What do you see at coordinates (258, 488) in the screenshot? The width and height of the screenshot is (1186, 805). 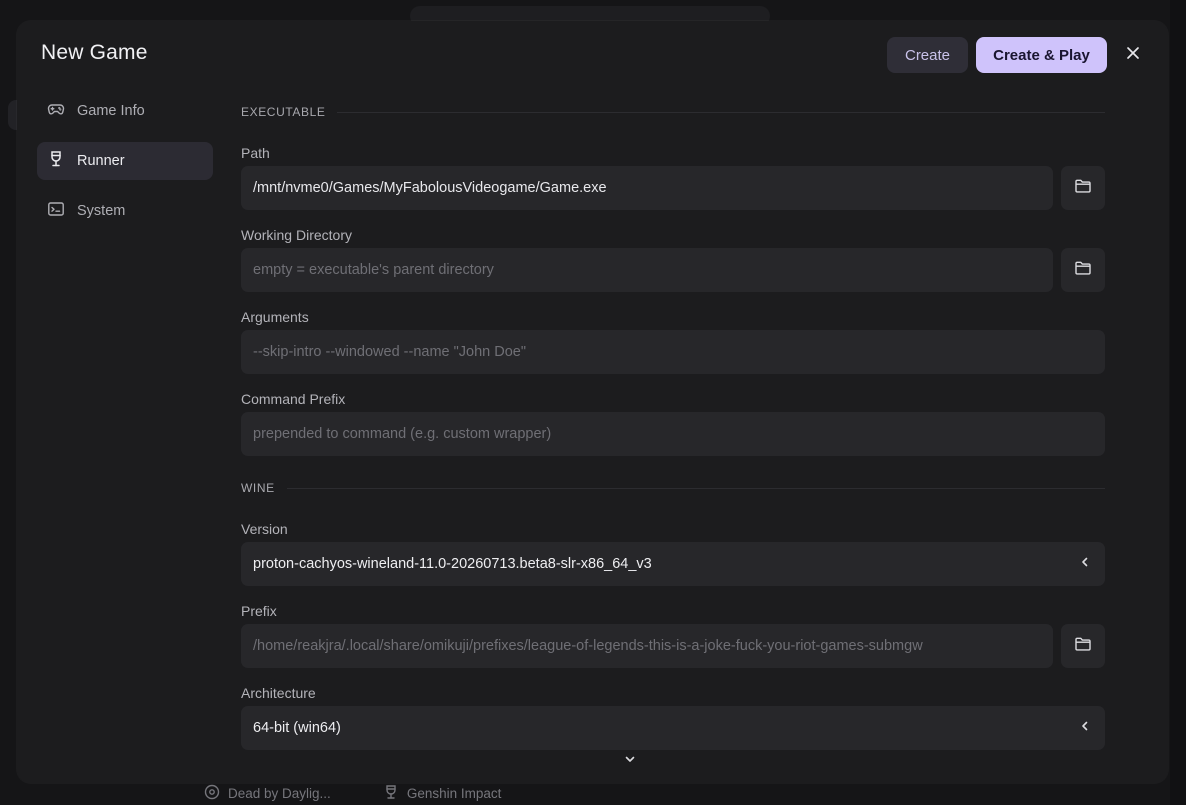 I see `section-title: WINE` at bounding box center [258, 488].